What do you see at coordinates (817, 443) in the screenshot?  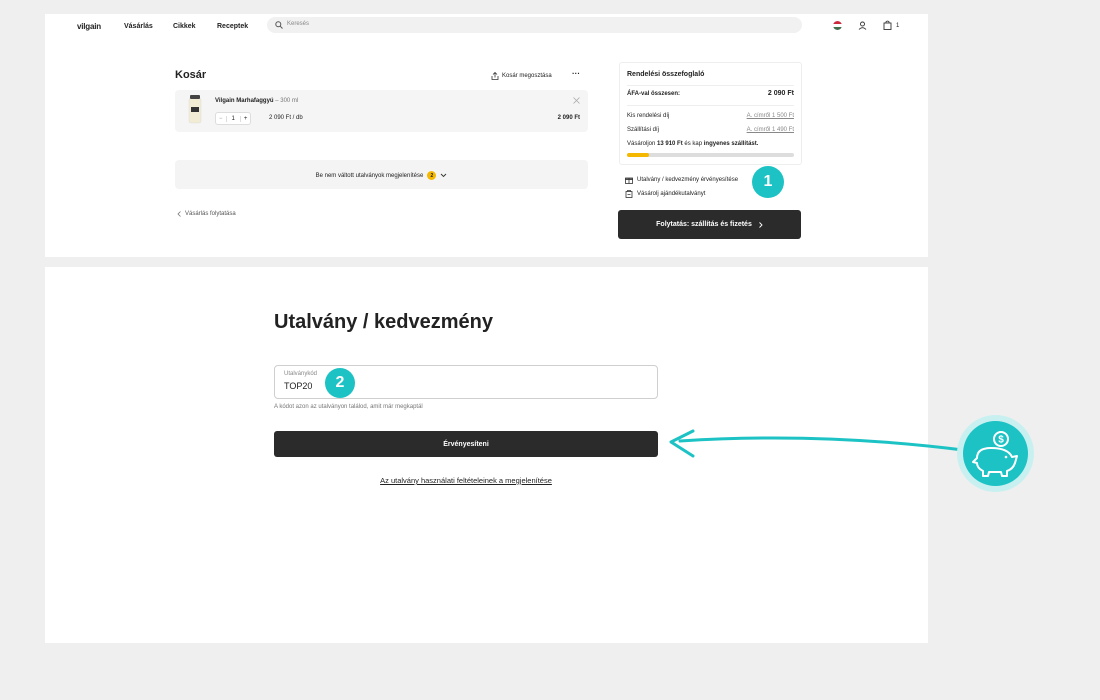 I see `annotation-arrow` at bounding box center [817, 443].